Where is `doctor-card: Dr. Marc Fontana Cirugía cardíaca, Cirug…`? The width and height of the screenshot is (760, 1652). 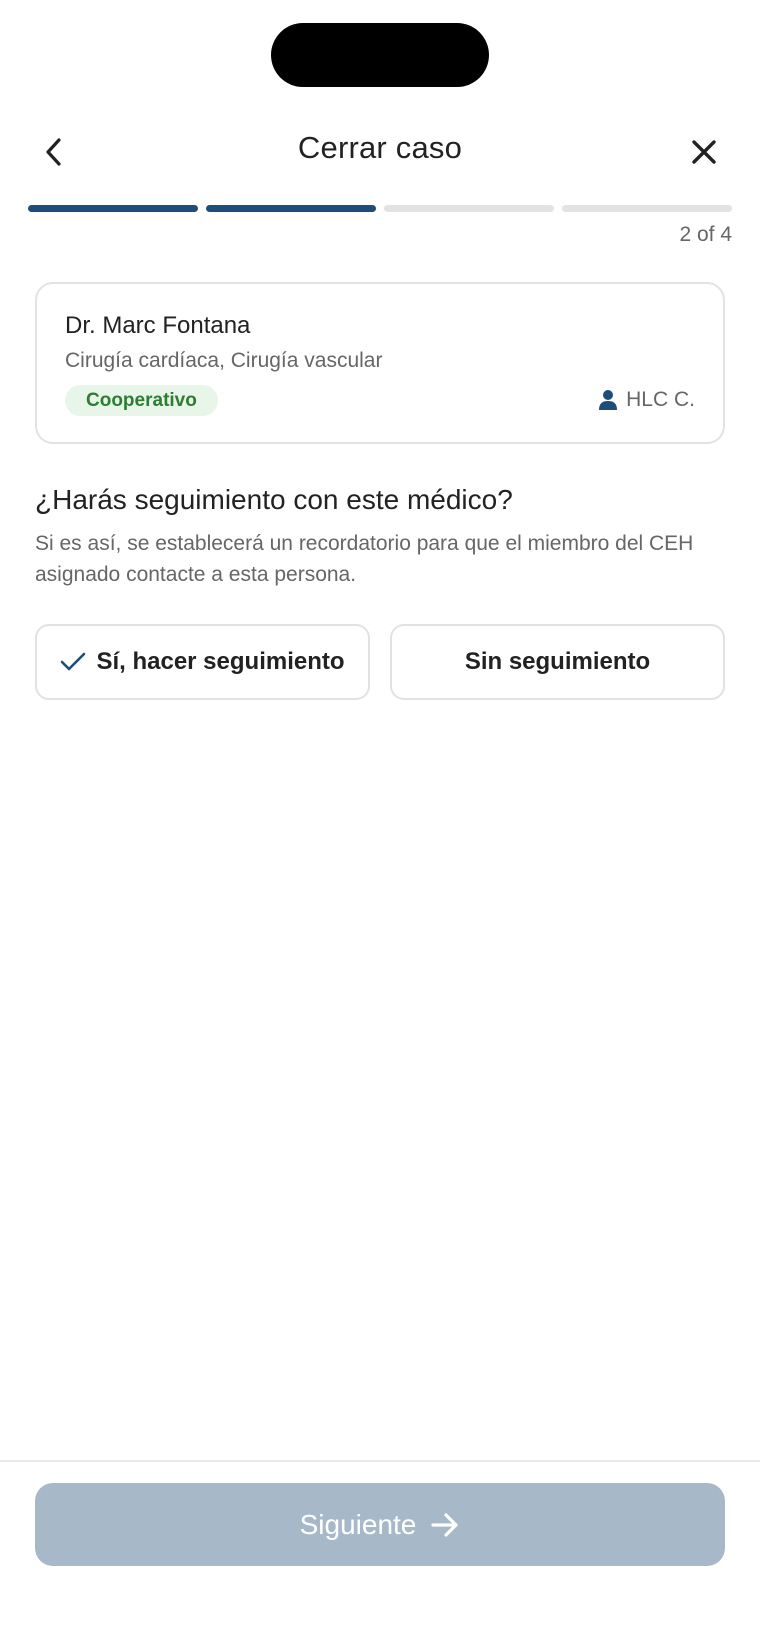 doctor-card: Dr. Marc Fontana Cirugía cardíaca, Cirug… is located at coordinates (380, 363).